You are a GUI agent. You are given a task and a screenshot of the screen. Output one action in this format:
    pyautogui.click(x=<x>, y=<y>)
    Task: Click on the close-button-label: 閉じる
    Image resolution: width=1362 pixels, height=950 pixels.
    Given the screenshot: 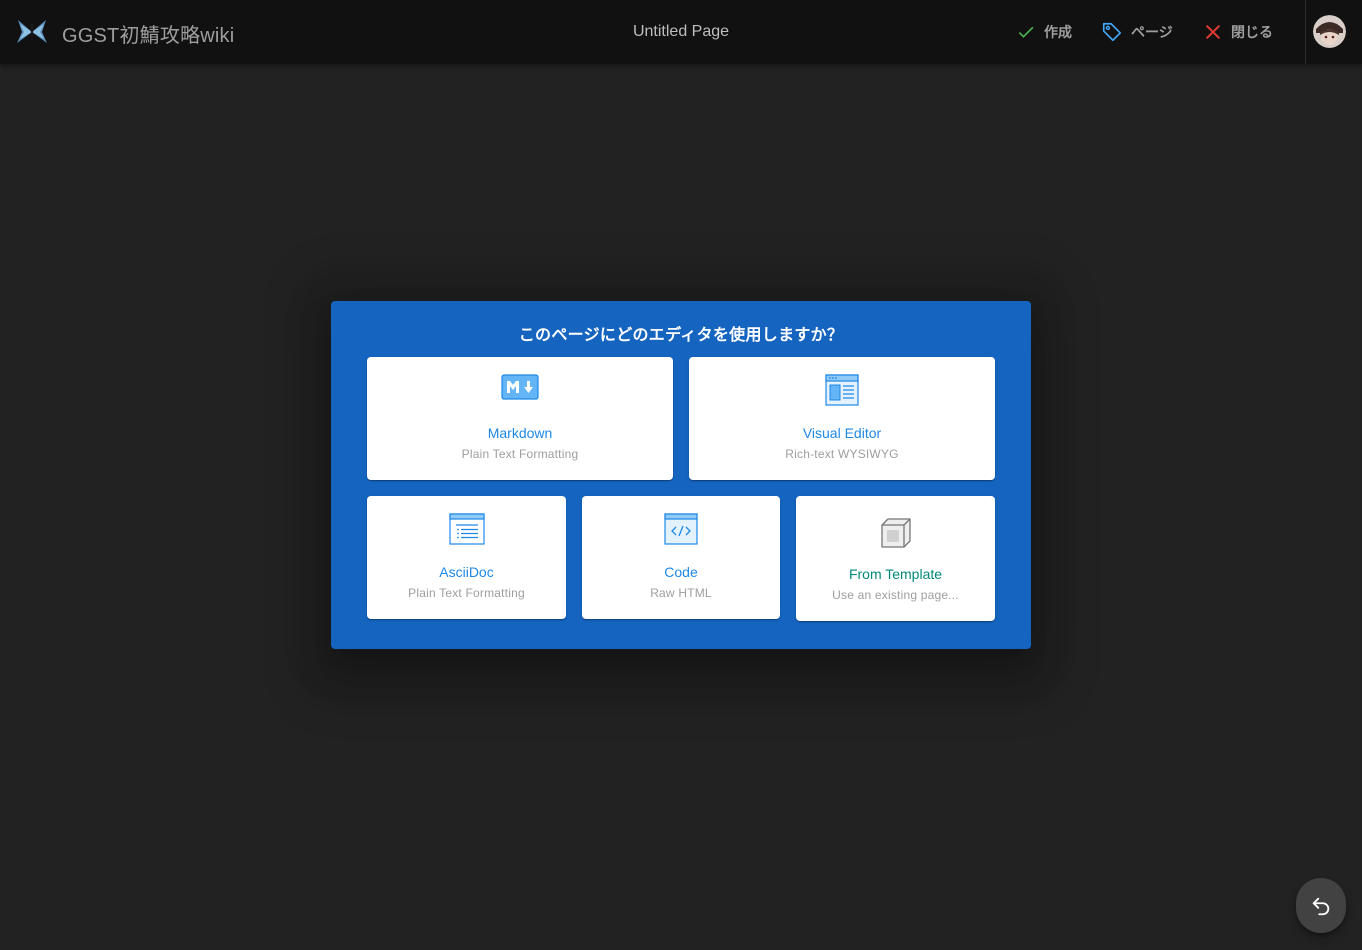 What is the action you would take?
    pyautogui.click(x=1252, y=32)
    